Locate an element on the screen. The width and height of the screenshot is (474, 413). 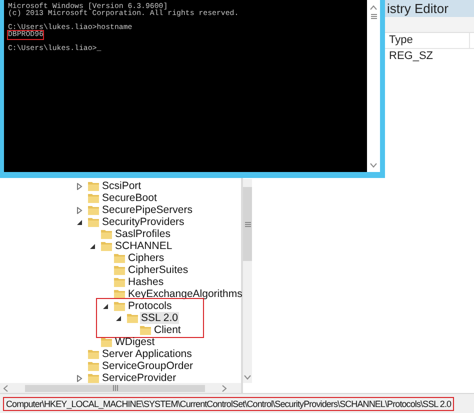
tree-item: SecurityProviders is located at coordinates (143, 222).